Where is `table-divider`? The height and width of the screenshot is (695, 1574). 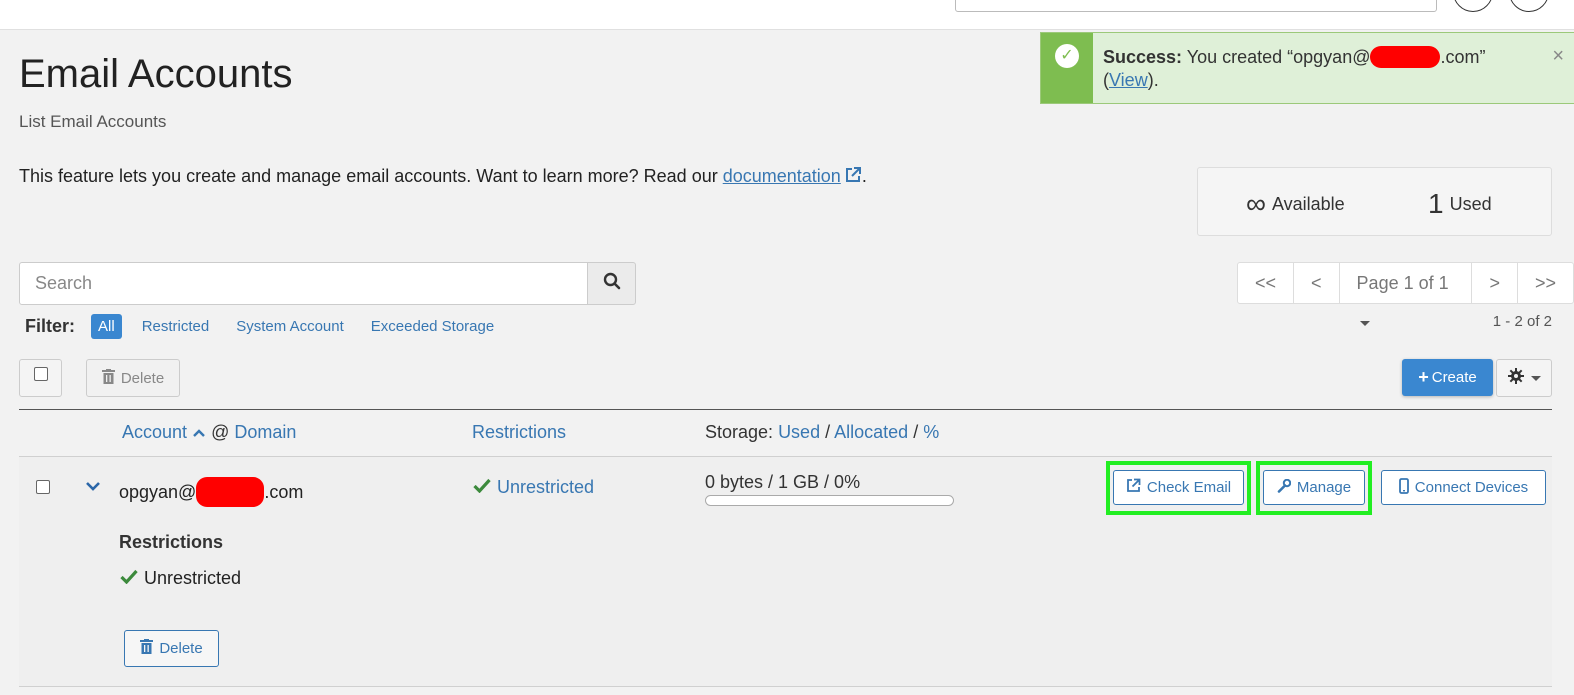
table-divider is located at coordinates (785, 409).